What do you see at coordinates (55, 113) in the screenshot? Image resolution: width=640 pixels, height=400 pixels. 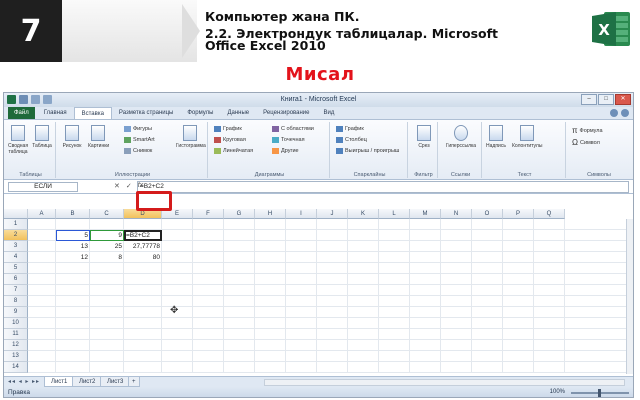 I see `tab-home: Главная` at bounding box center [55, 113].